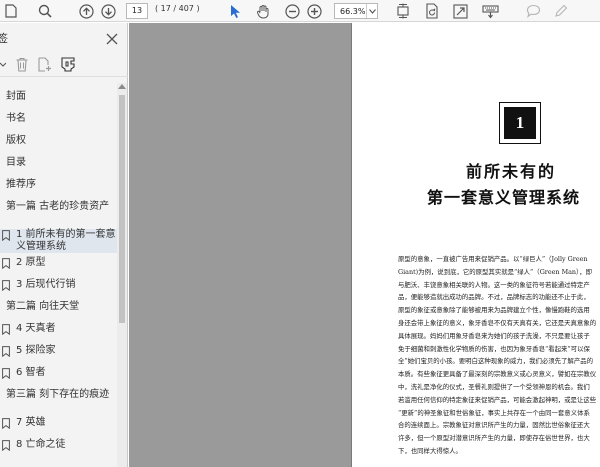  Describe the element at coordinates (64, 37) in the screenshot. I see `panel-header: 签` at that location.